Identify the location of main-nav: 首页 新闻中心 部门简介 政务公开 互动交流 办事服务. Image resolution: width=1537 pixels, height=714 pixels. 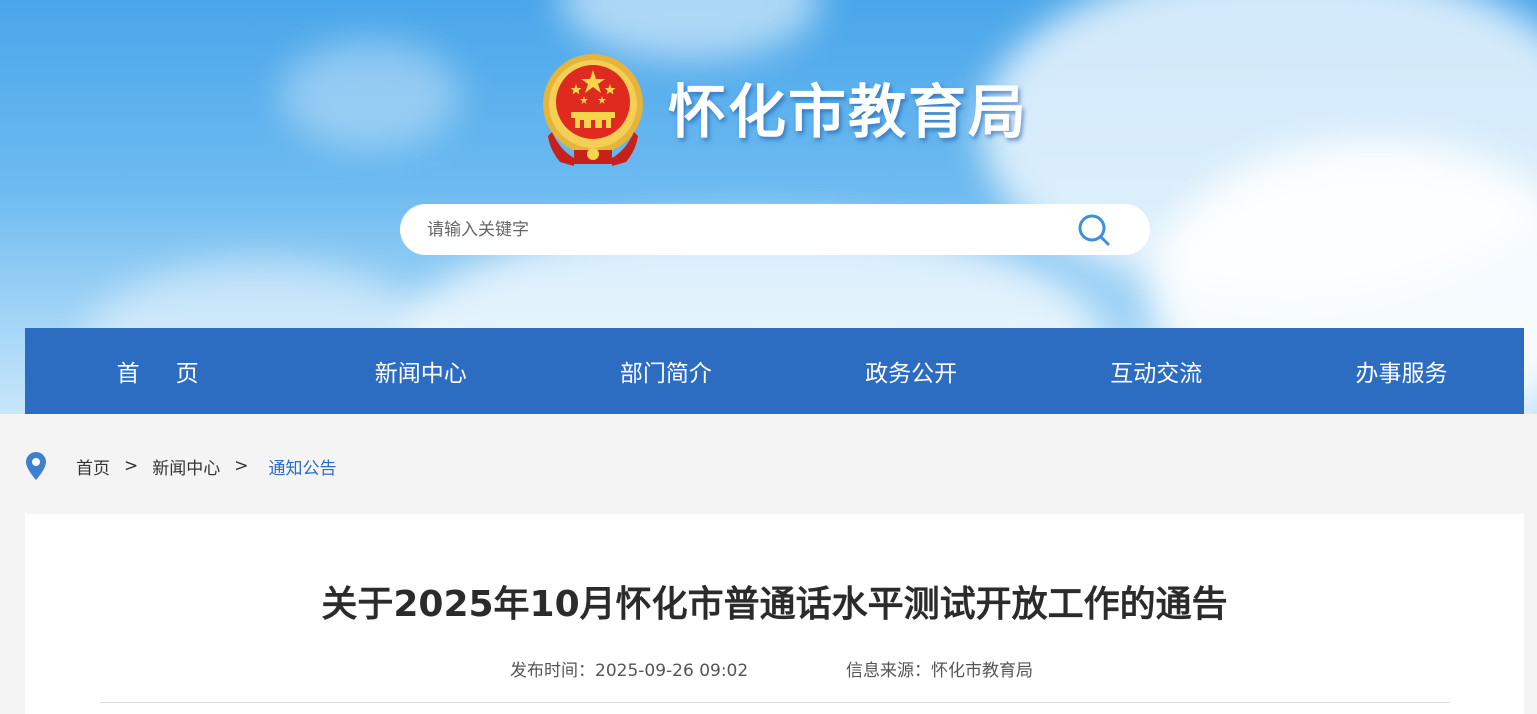
(774, 371).